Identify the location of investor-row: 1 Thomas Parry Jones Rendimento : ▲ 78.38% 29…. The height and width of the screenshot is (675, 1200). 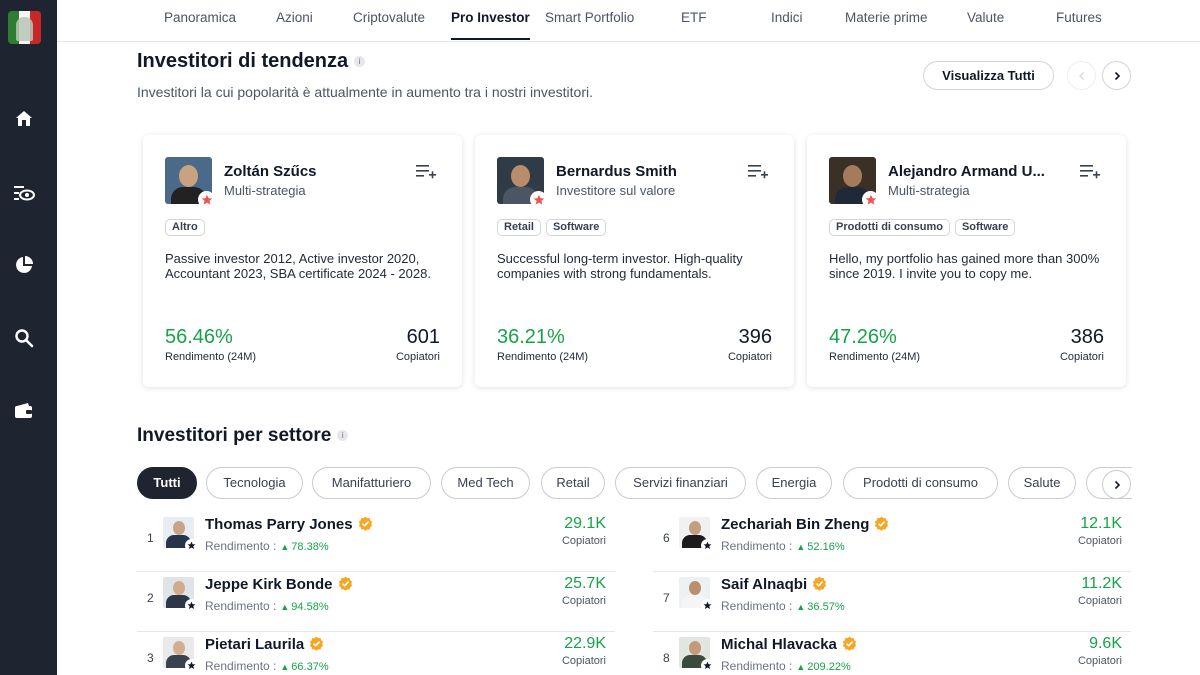
(376, 542).